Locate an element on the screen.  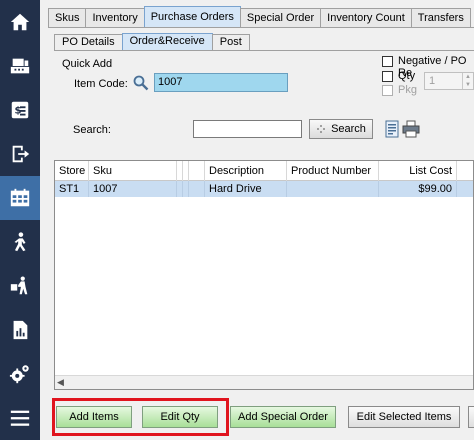
cell-sku: 1007 is located at coordinates (133, 189).